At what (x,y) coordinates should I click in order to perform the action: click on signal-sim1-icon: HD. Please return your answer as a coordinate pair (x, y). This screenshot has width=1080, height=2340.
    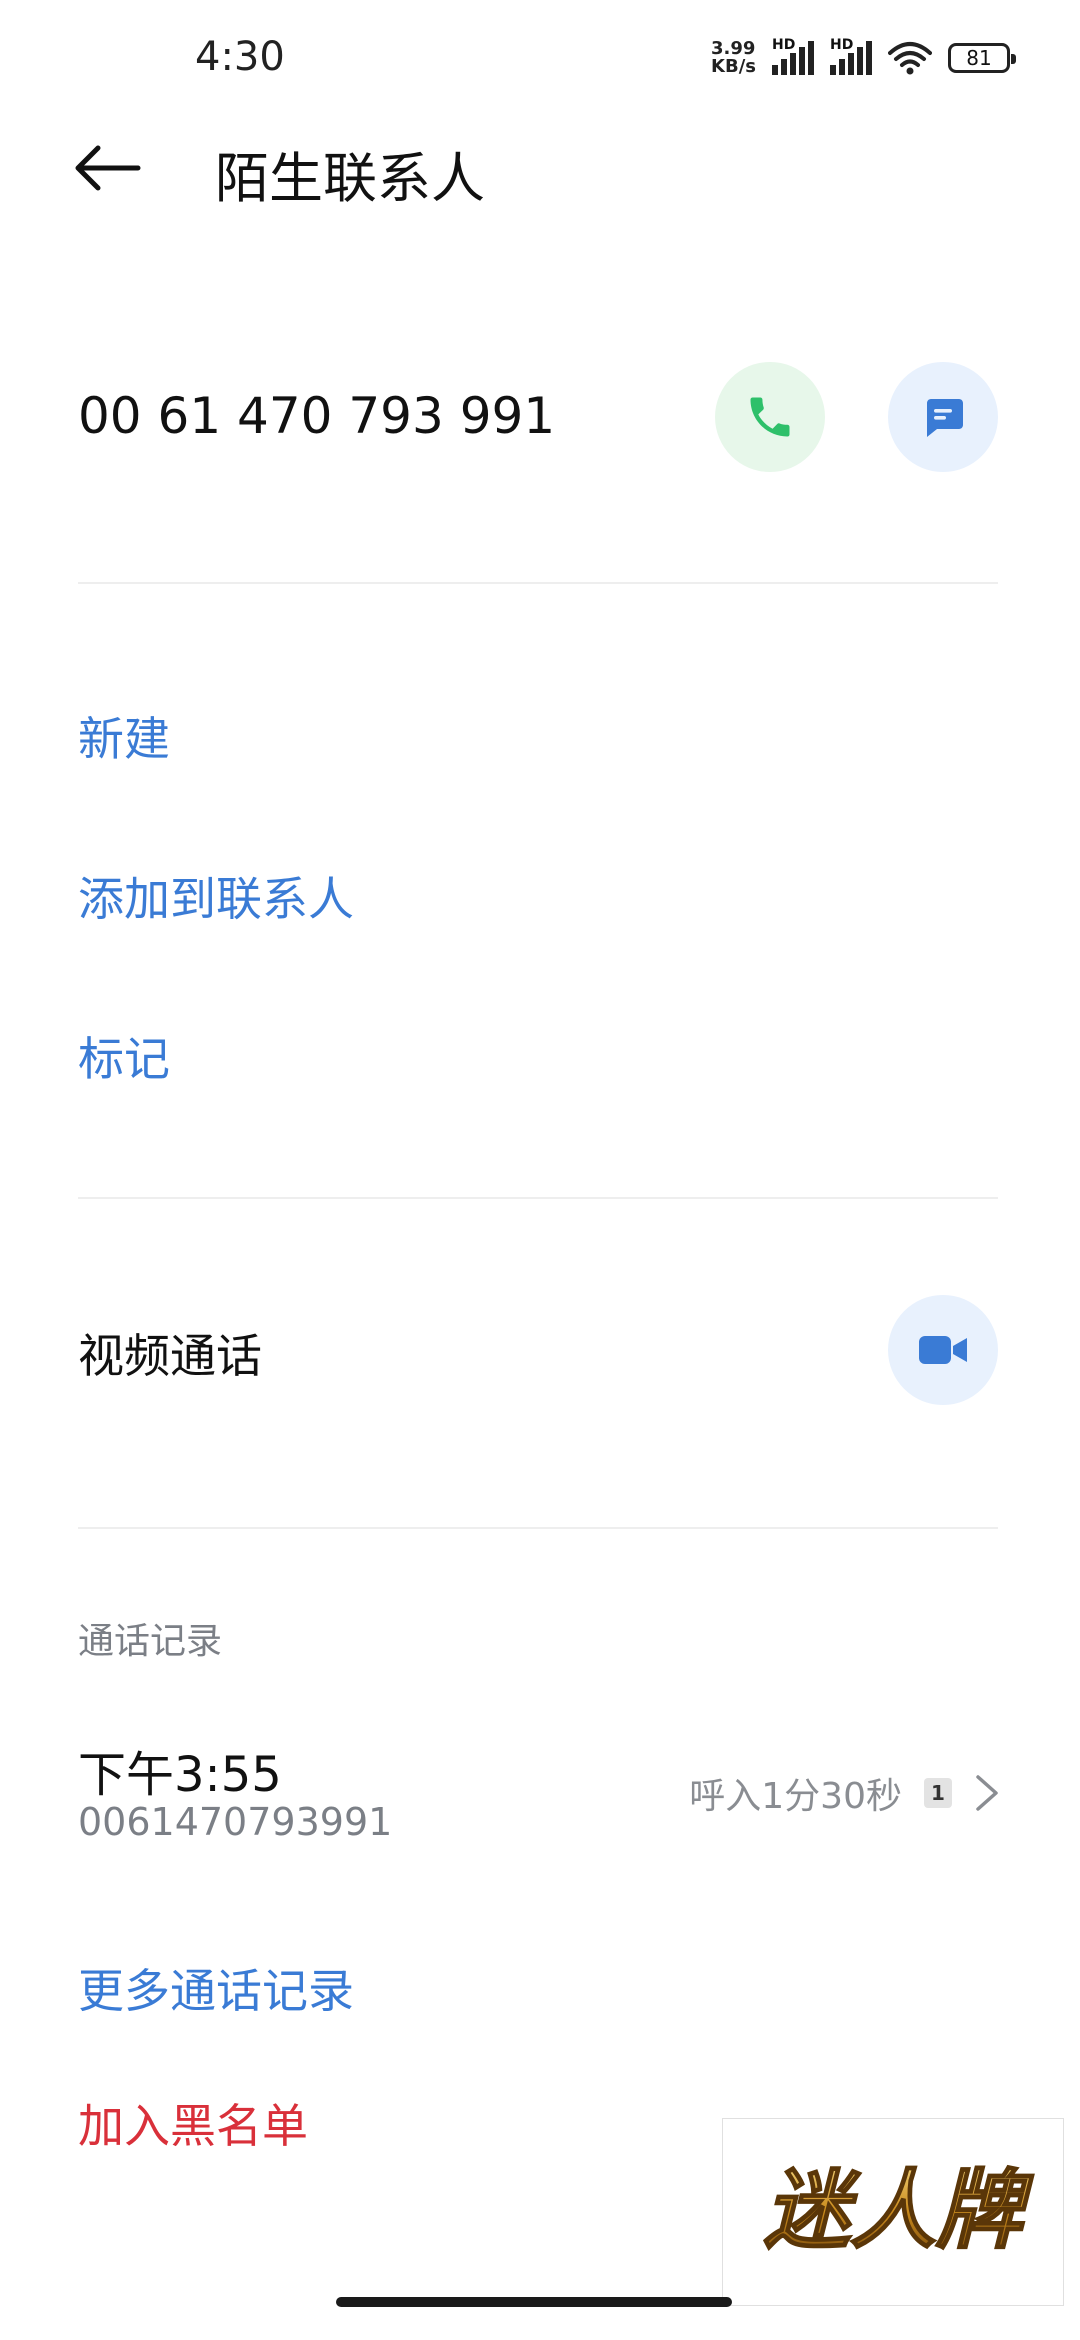
    Looking at the image, I should click on (793, 56).